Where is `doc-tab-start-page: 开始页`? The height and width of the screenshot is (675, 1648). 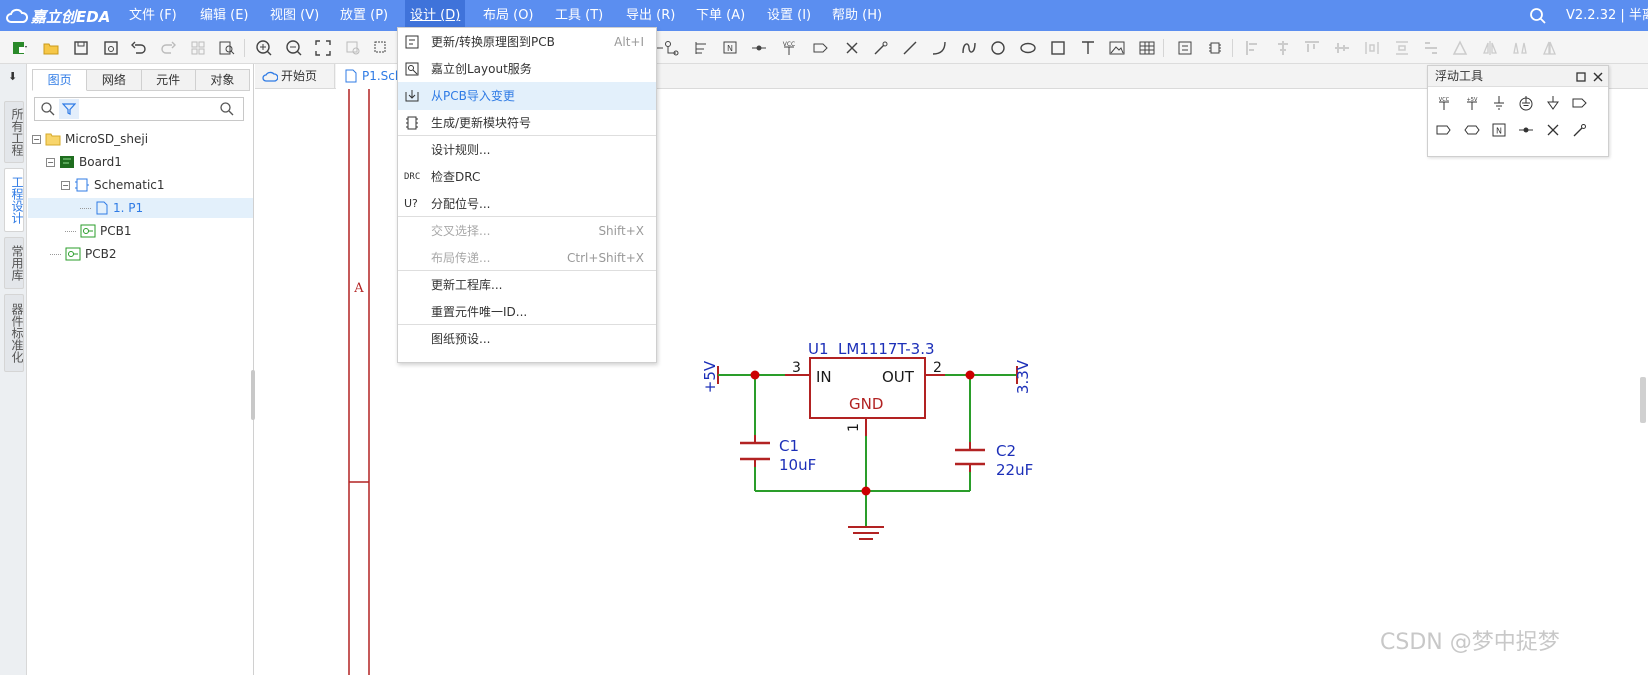
doc-tab-start-page: 开始页 is located at coordinates (295, 76).